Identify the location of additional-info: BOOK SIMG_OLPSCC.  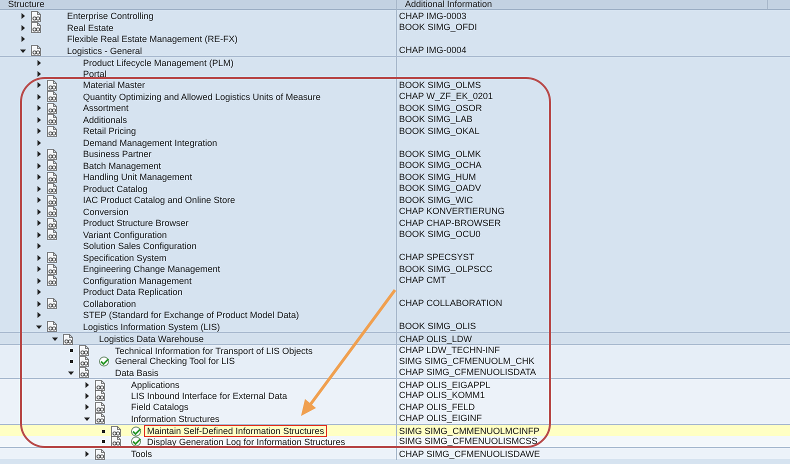
(445, 269).